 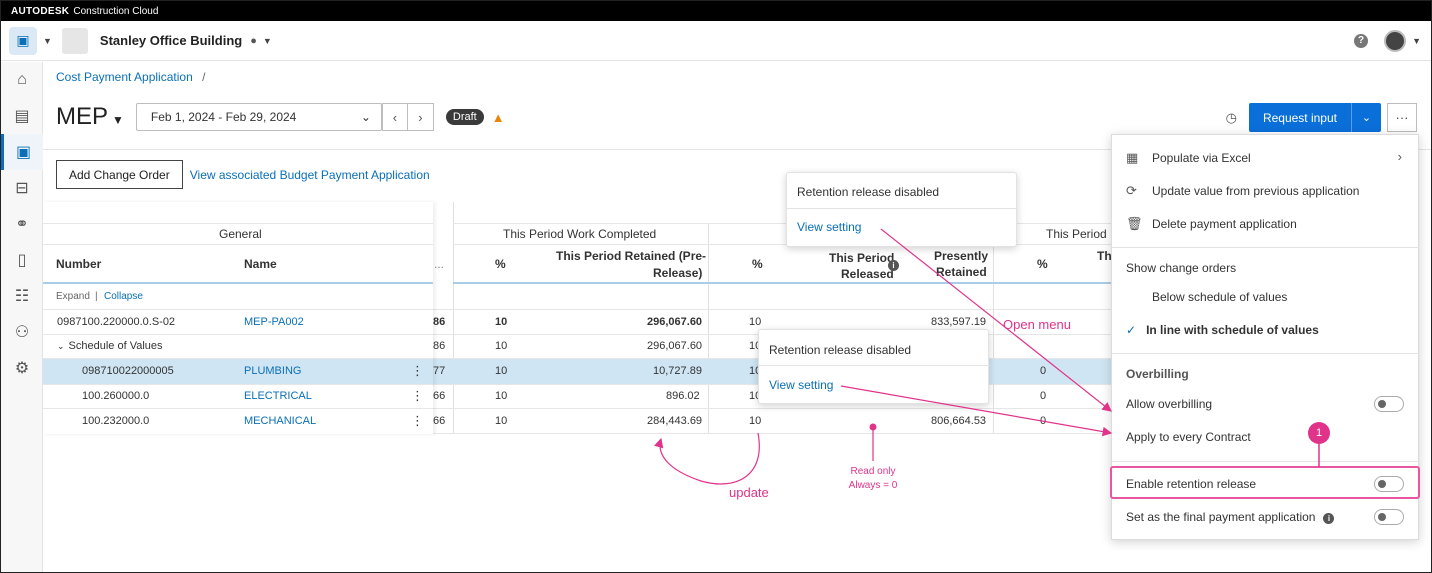 What do you see at coordinates (996, 320) in the screenshot?
I see `arrow-open-menu` at bounding box center [996, 320].